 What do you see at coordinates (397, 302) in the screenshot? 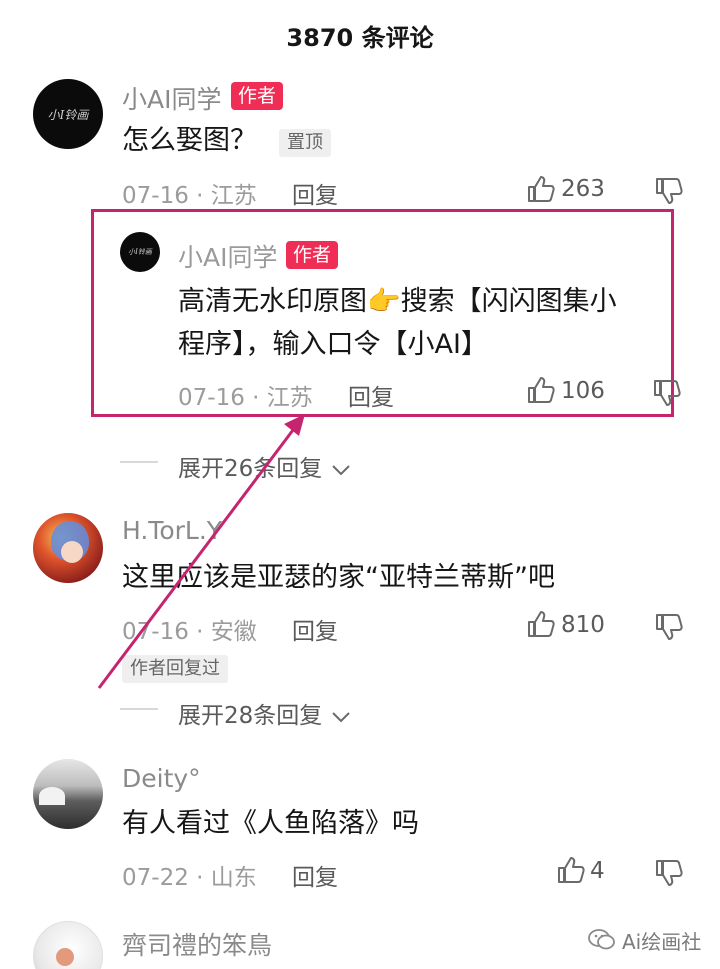
I see `comment-text-line: 高清无水印原图👉搜索【闪闪图集小` at bounding box center [397, 302].